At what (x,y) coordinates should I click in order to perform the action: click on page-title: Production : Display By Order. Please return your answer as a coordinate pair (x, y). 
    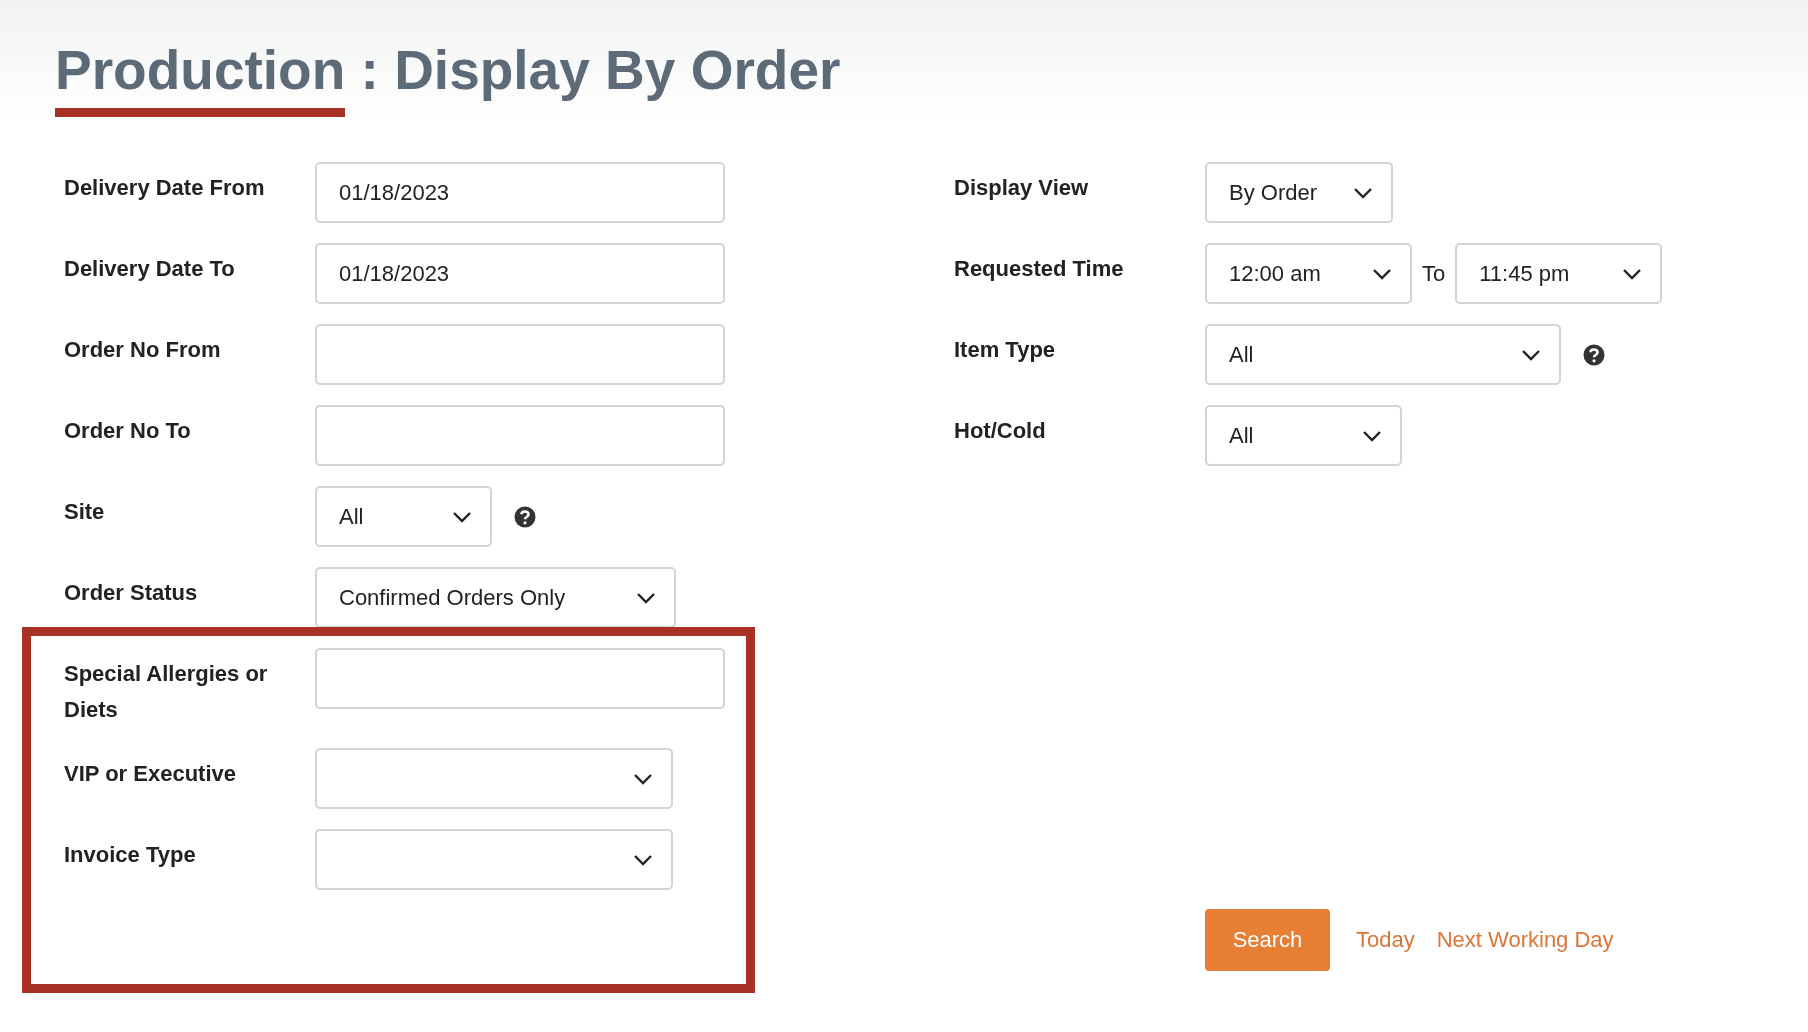
    Looking at the image, I should click on (931, 77).